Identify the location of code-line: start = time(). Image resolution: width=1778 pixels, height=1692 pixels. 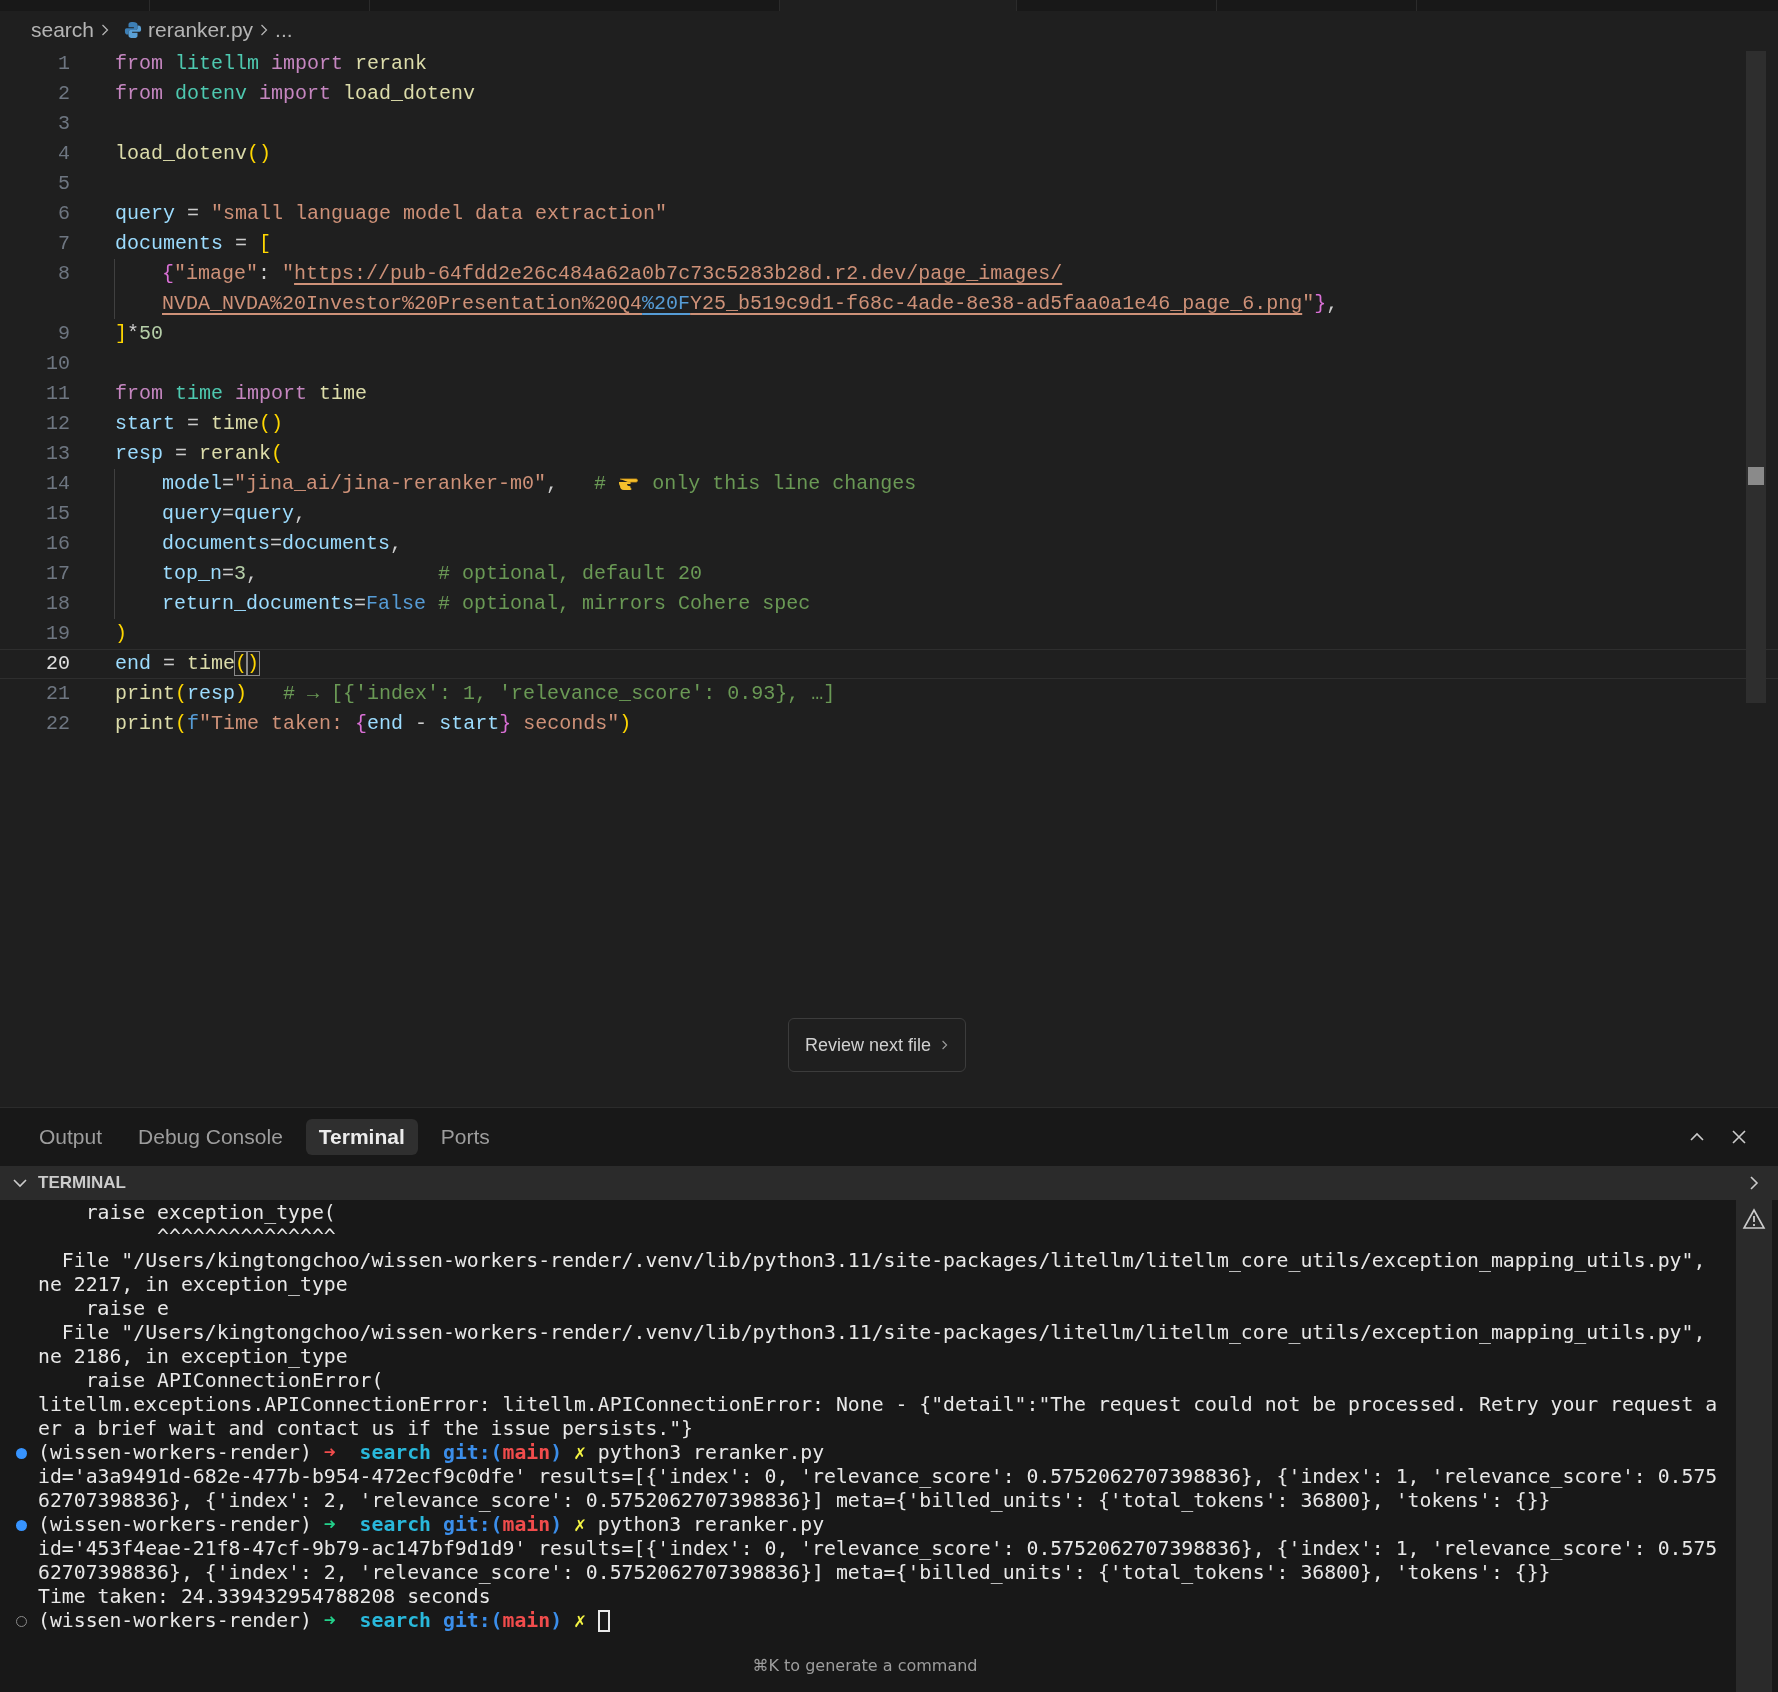
(199, 424).